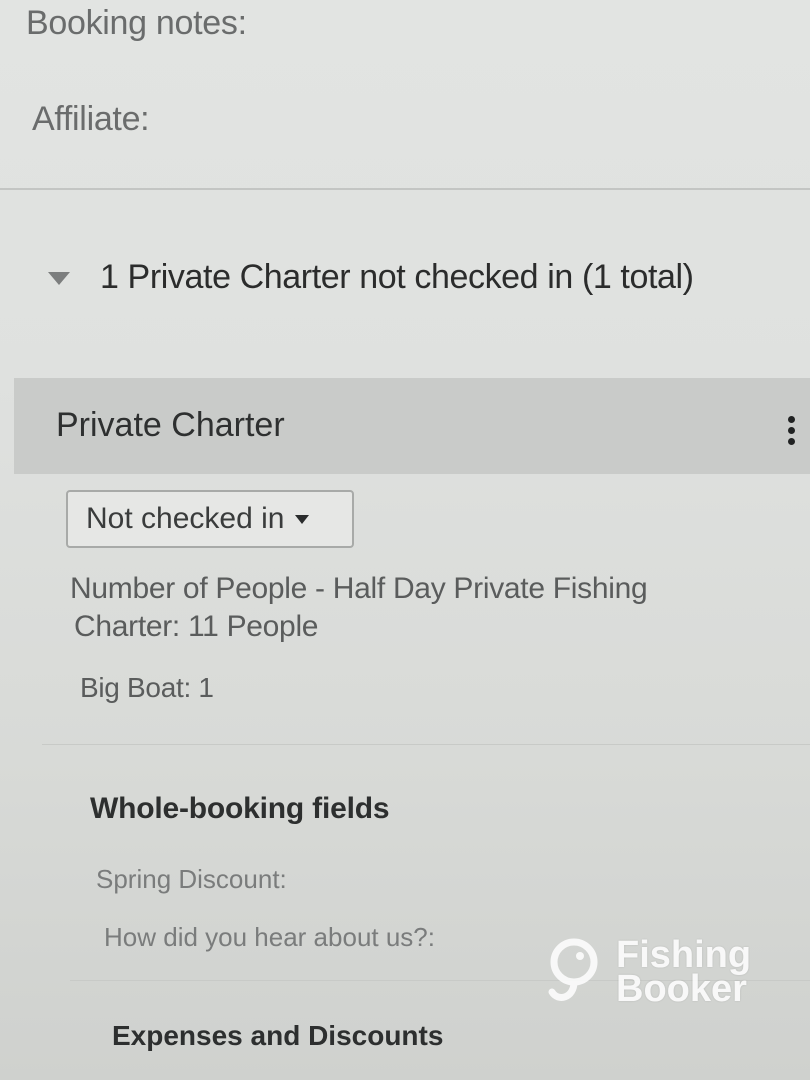 The image size is (810, 1080). What do you see at coordinates (136, 23) in the screenshot?
I see `booking-notes-label: Booking notes:` at bounding box center [136, 23].